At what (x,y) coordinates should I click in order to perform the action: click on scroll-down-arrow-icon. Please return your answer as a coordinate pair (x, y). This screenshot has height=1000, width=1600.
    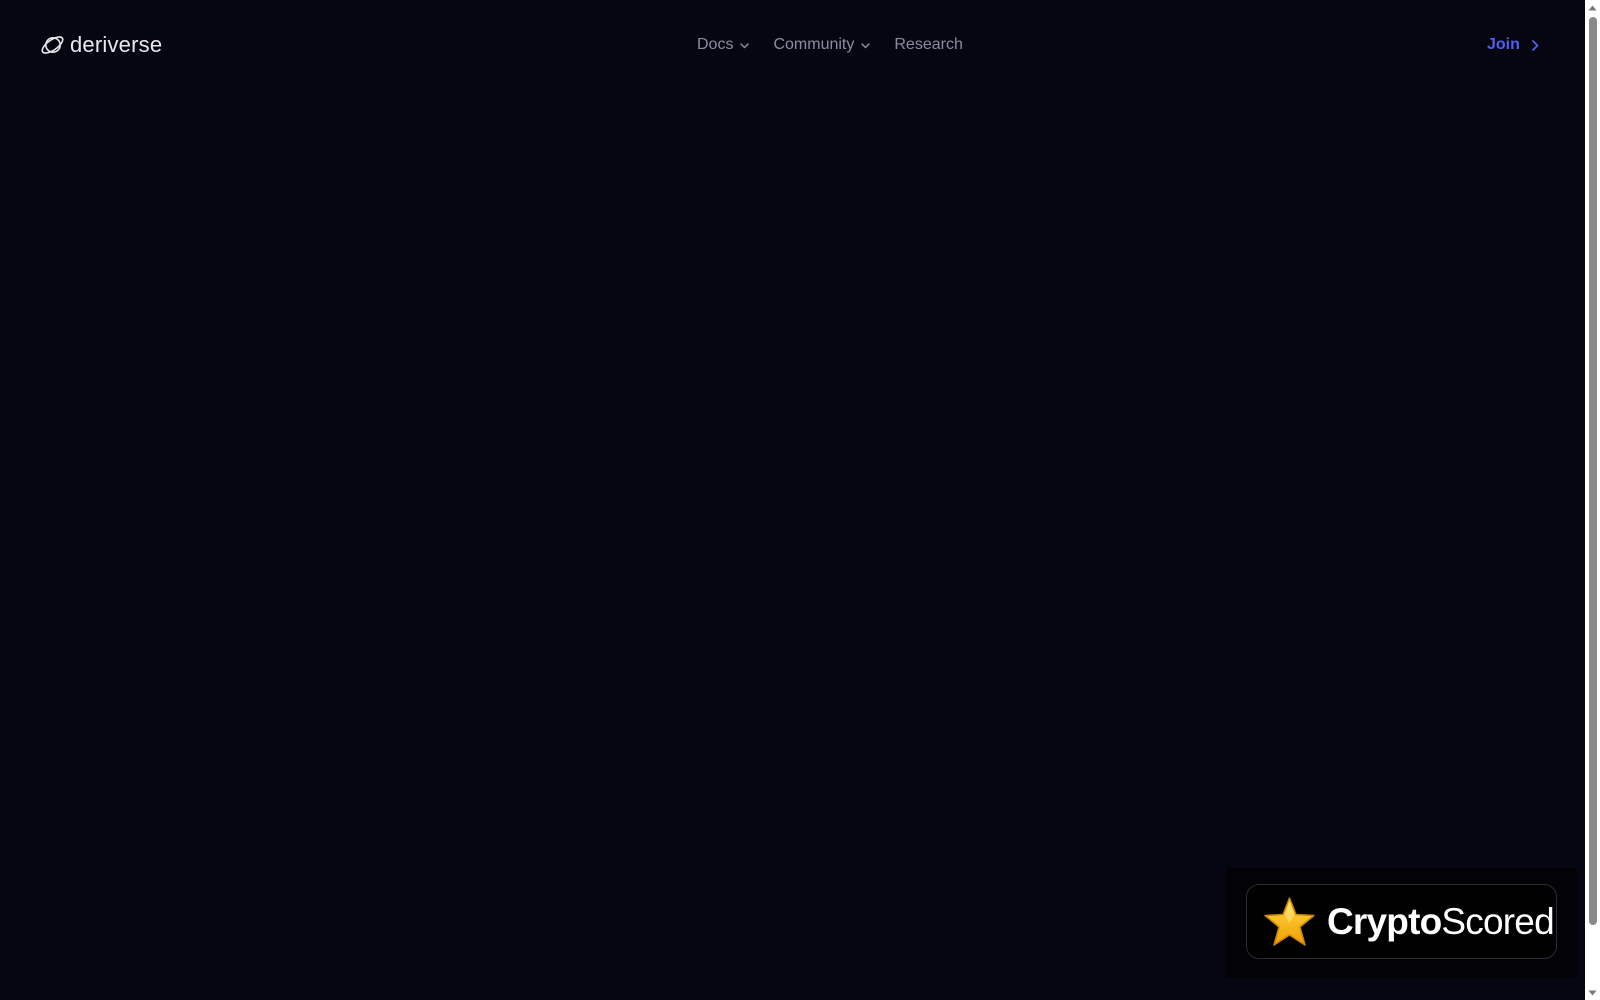
    Looking at the image, I should click on (1592, 992).